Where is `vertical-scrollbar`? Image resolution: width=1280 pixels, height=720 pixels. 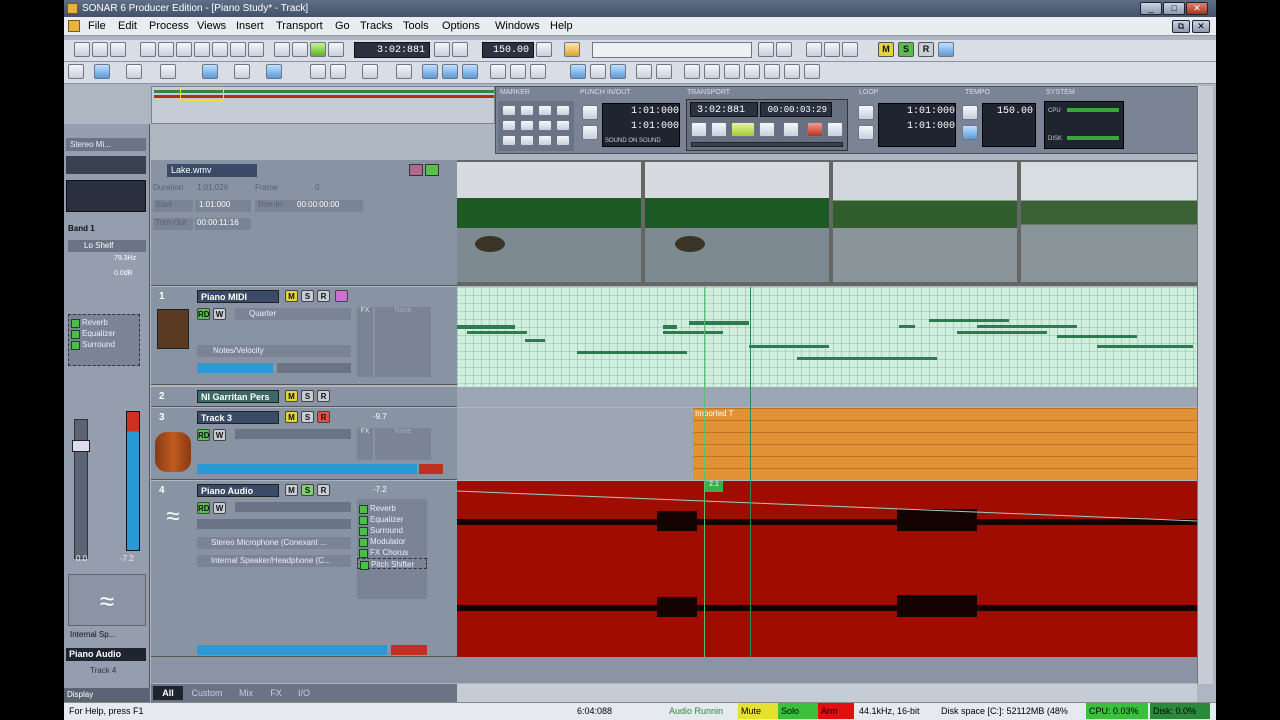
vertical-scrollbar is located at coordinates (1205, 385).